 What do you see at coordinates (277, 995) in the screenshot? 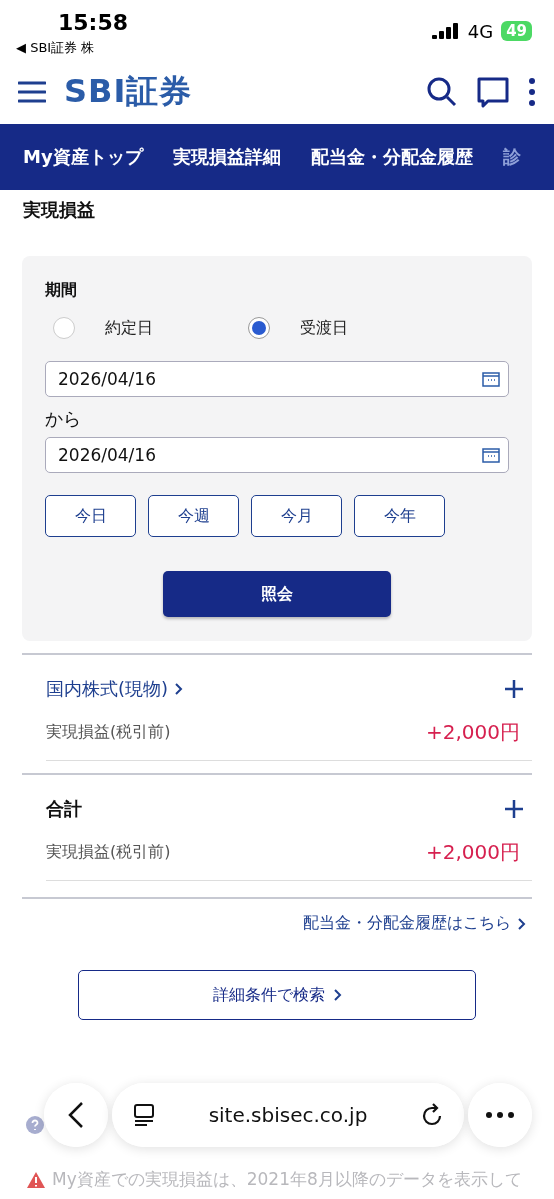
I see `advanced-search-button: 詳細条件で検索` at bounding box center [277, 995].